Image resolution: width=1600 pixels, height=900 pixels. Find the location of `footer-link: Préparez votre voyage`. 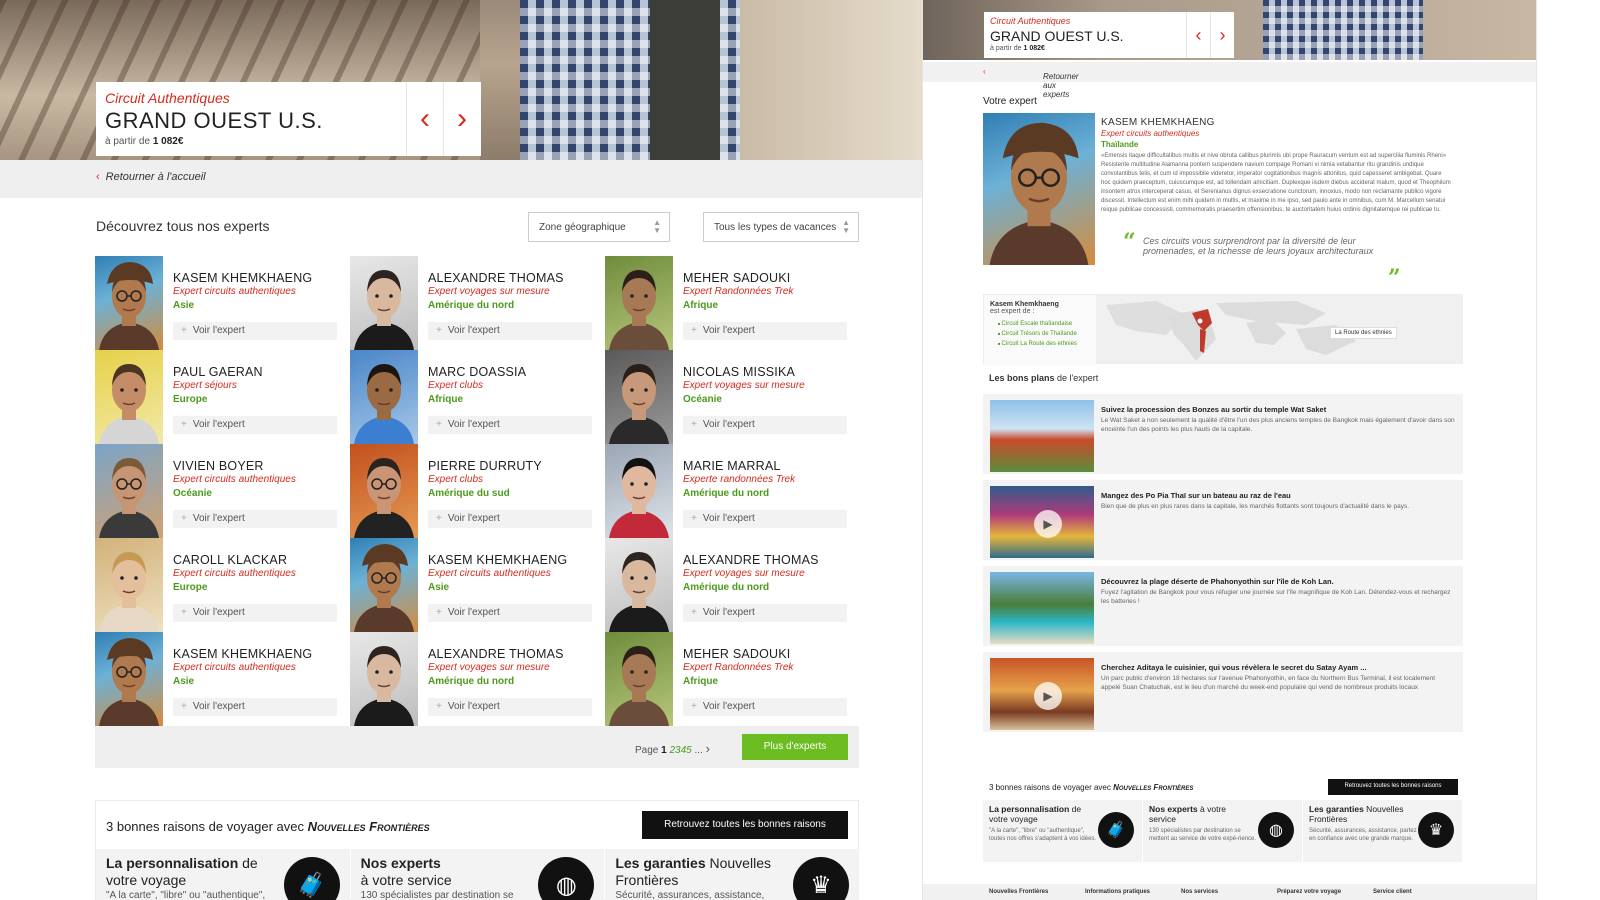

footer-link: Préparez votre voyage is located at coordinates (1309, 892).